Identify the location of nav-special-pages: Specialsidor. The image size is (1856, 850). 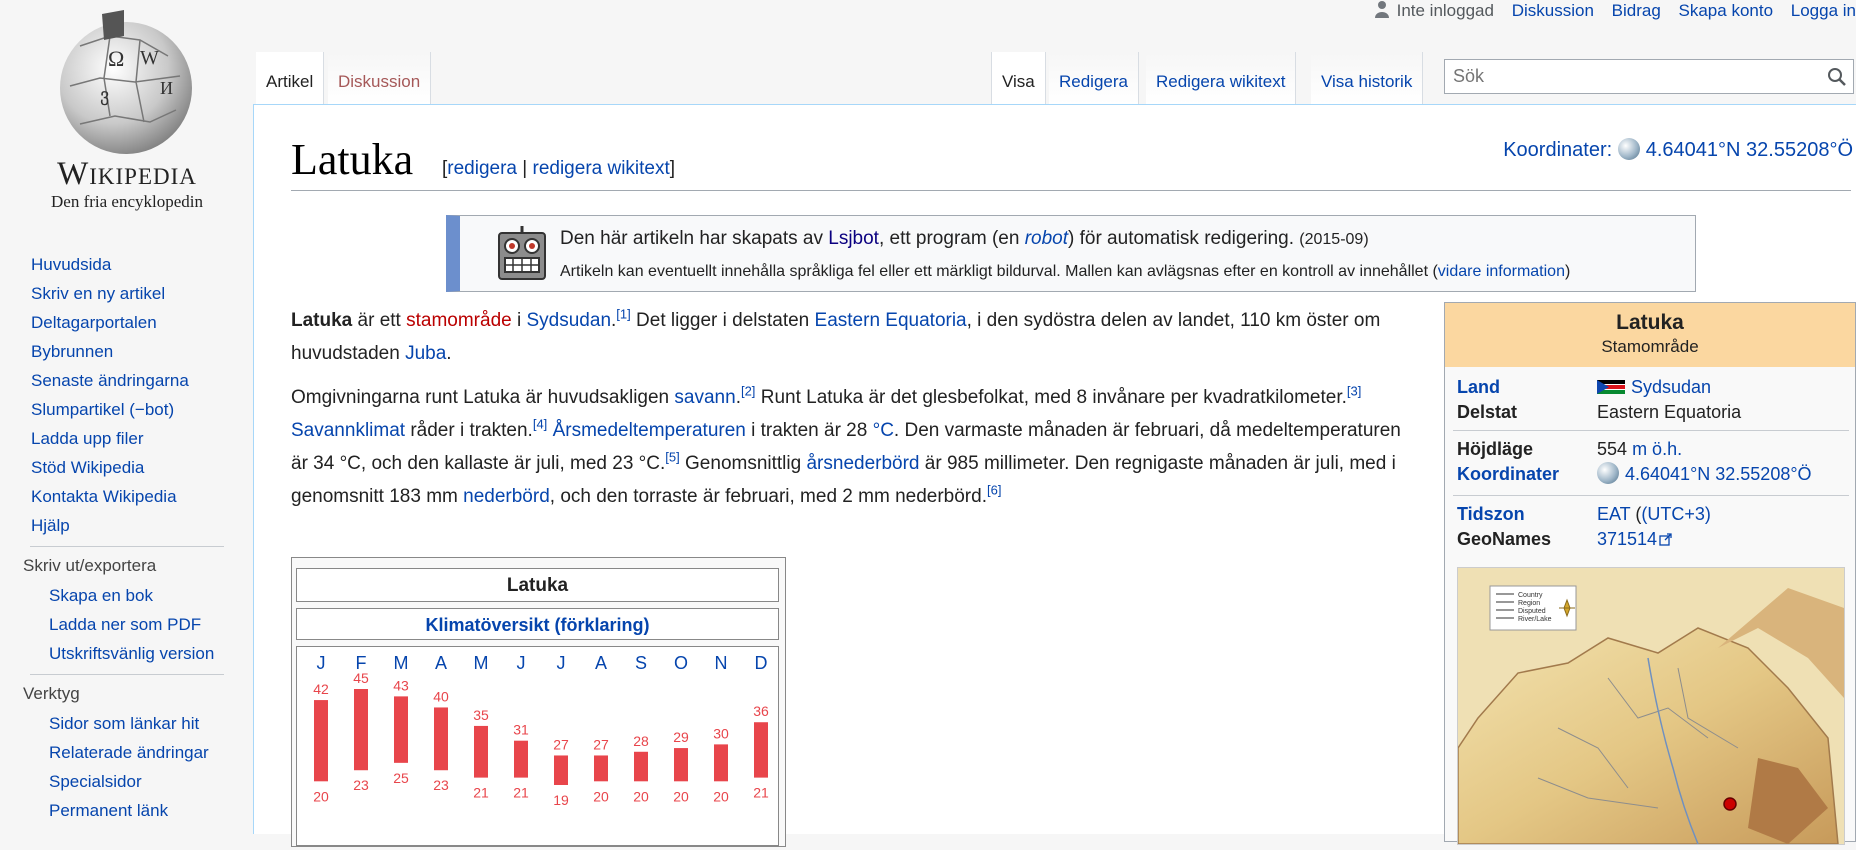
(127, 781).